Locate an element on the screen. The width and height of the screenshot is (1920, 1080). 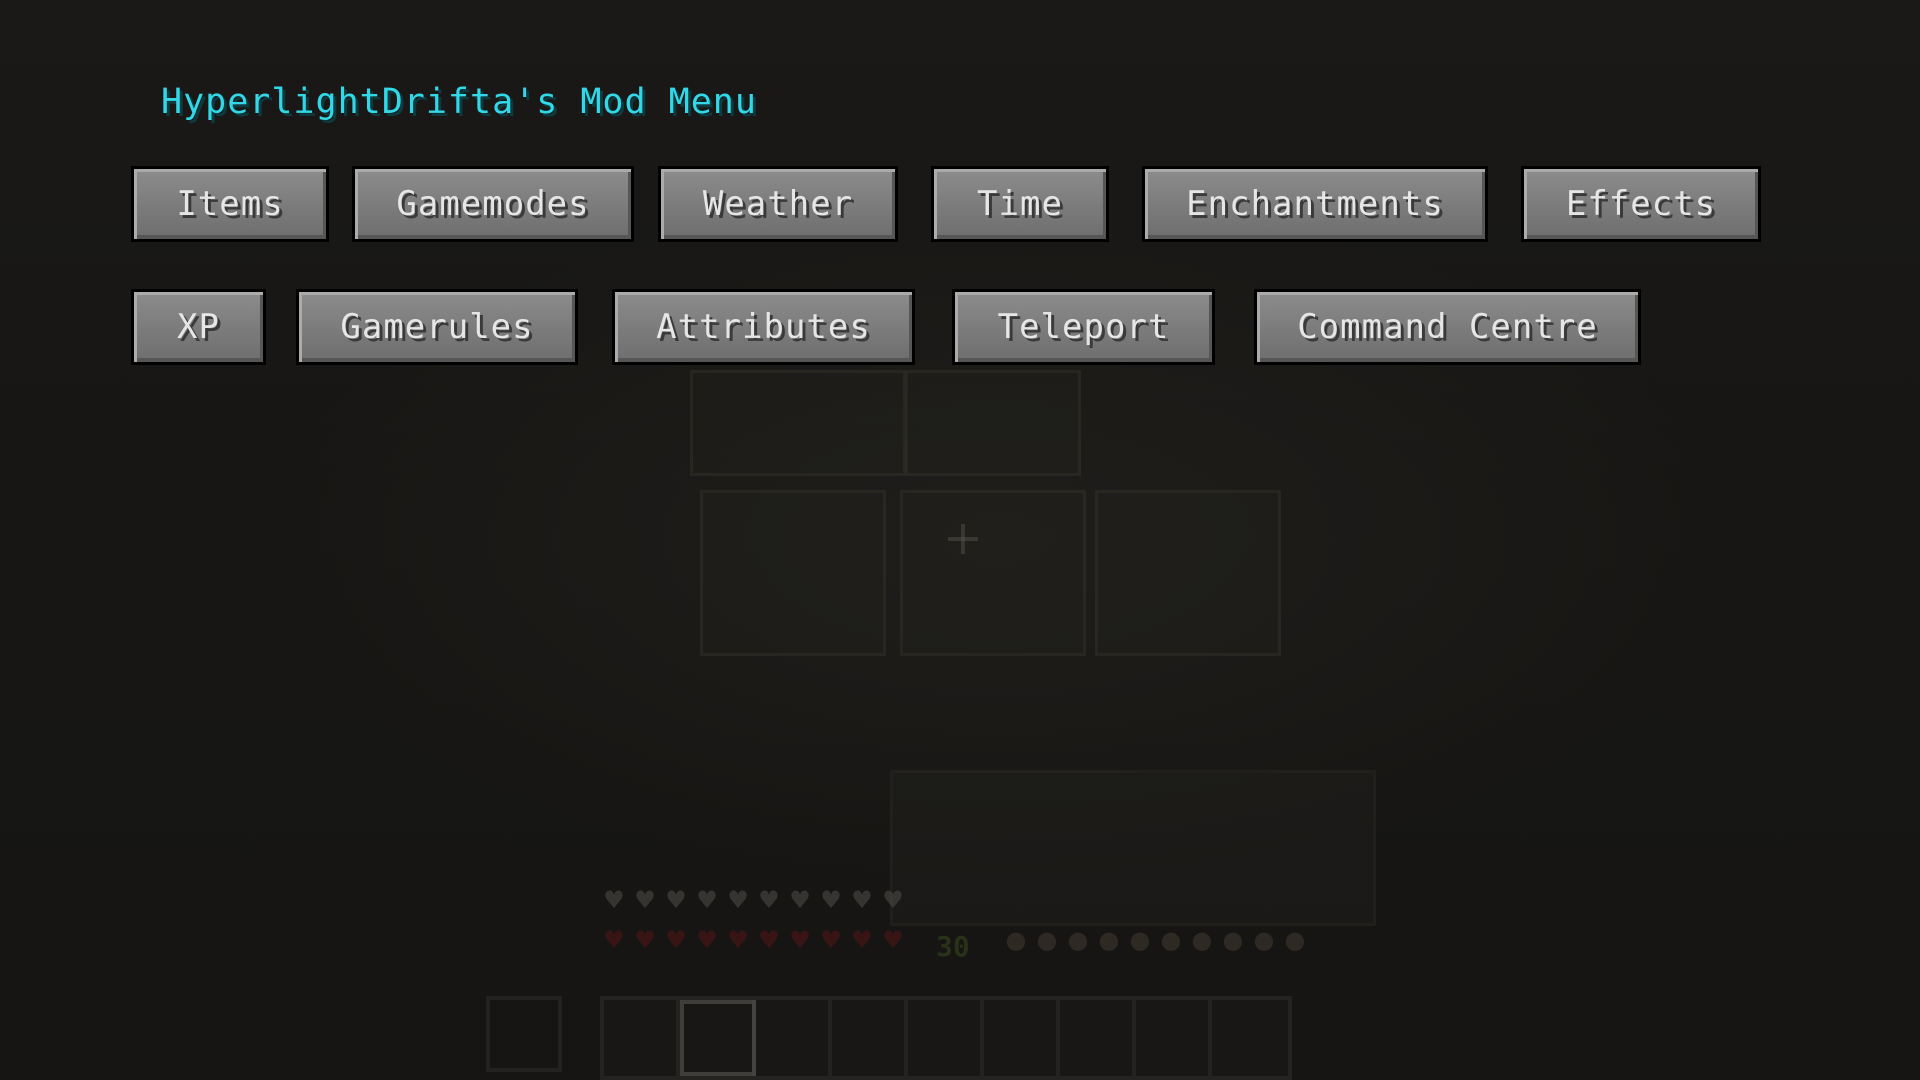
hotbar-slot-selected is located at coordinates (718, 1038).